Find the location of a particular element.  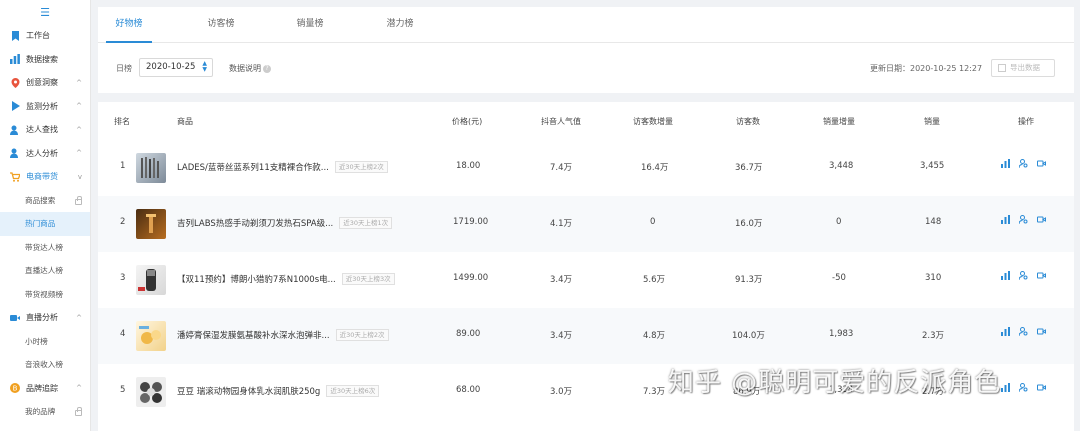

lock-icon is located at coordinates (78, 411).